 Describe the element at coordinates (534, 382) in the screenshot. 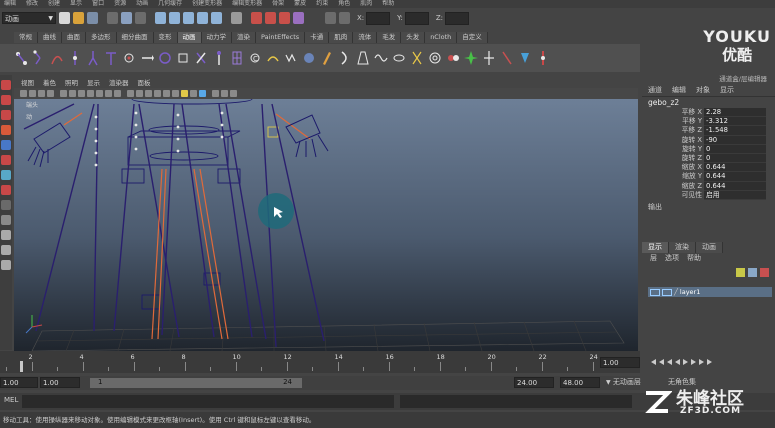

I see `playback-end-field: 24.00` at that location.